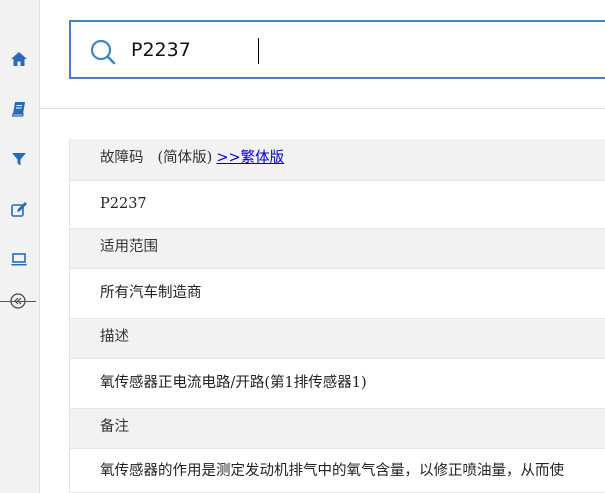 The width and height of the screenshot is (605, 493). What do you see at coordinates (337, 339) in the screenshot?
I see `desc-header-row: 描述` at bounding box center [337, 339].